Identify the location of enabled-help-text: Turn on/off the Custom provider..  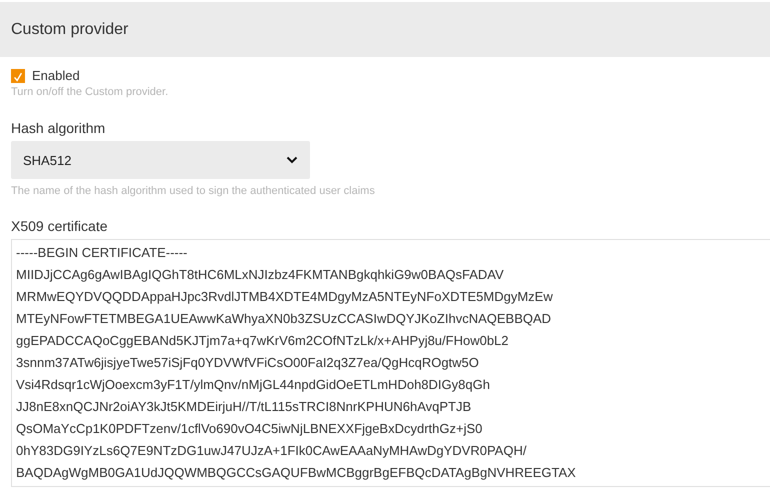
(90, 92).